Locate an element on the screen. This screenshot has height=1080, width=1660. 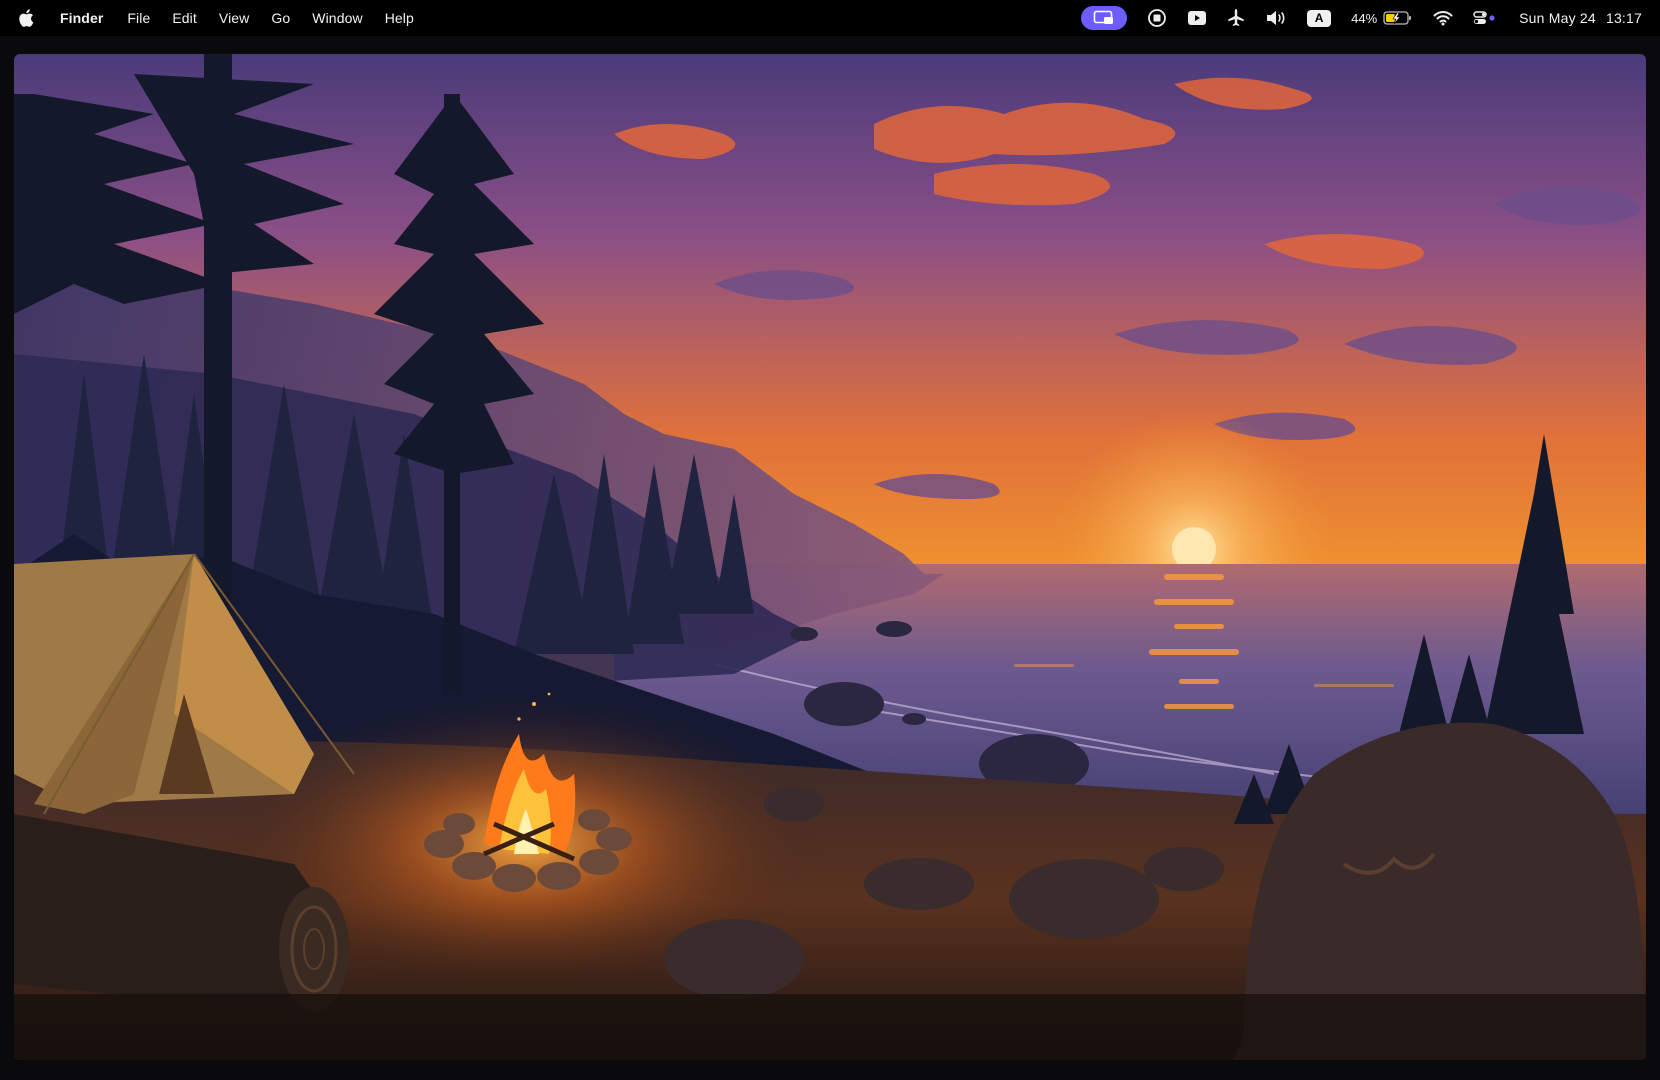
menu-bar-clock: Sun May 24 13:17 is located at coordinates (1580, 18).